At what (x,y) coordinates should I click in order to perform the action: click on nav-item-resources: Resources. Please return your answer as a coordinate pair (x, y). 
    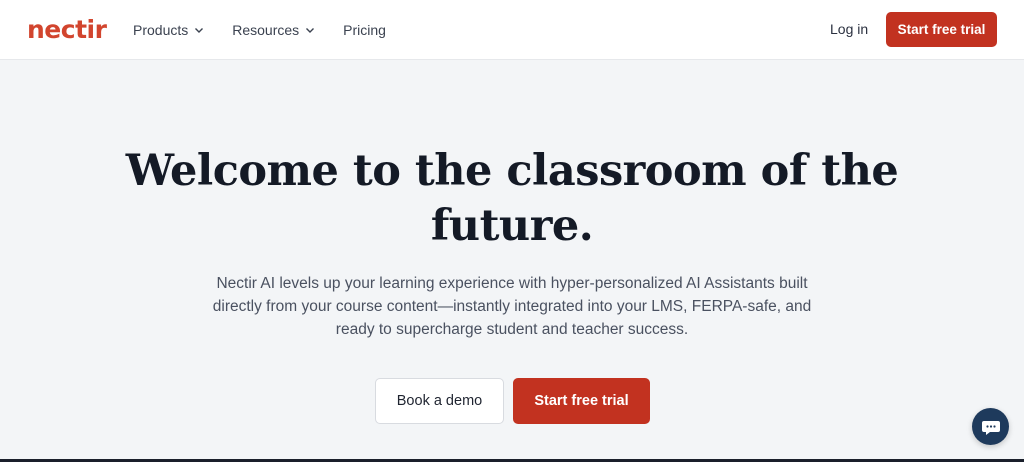
    Looking at the image, I should click on (273, 30).